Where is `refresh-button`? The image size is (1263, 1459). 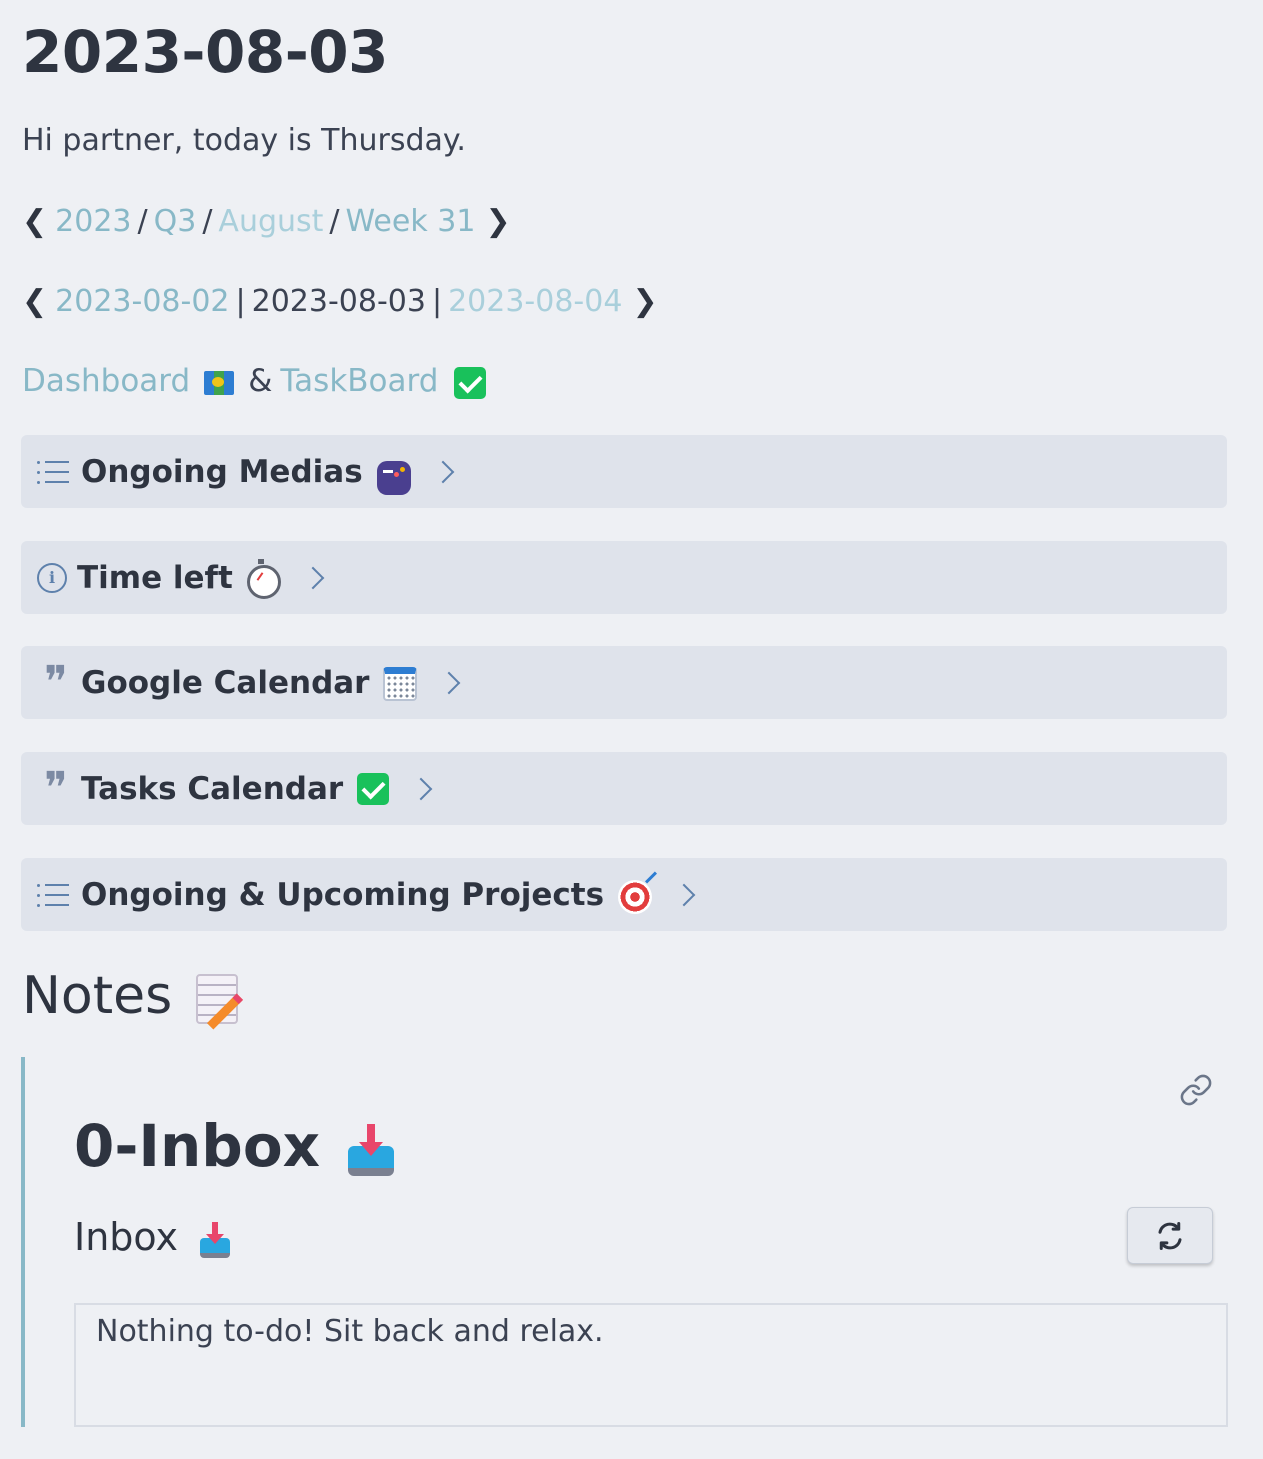 refresh-button is located at coordinates (1170, 1235).